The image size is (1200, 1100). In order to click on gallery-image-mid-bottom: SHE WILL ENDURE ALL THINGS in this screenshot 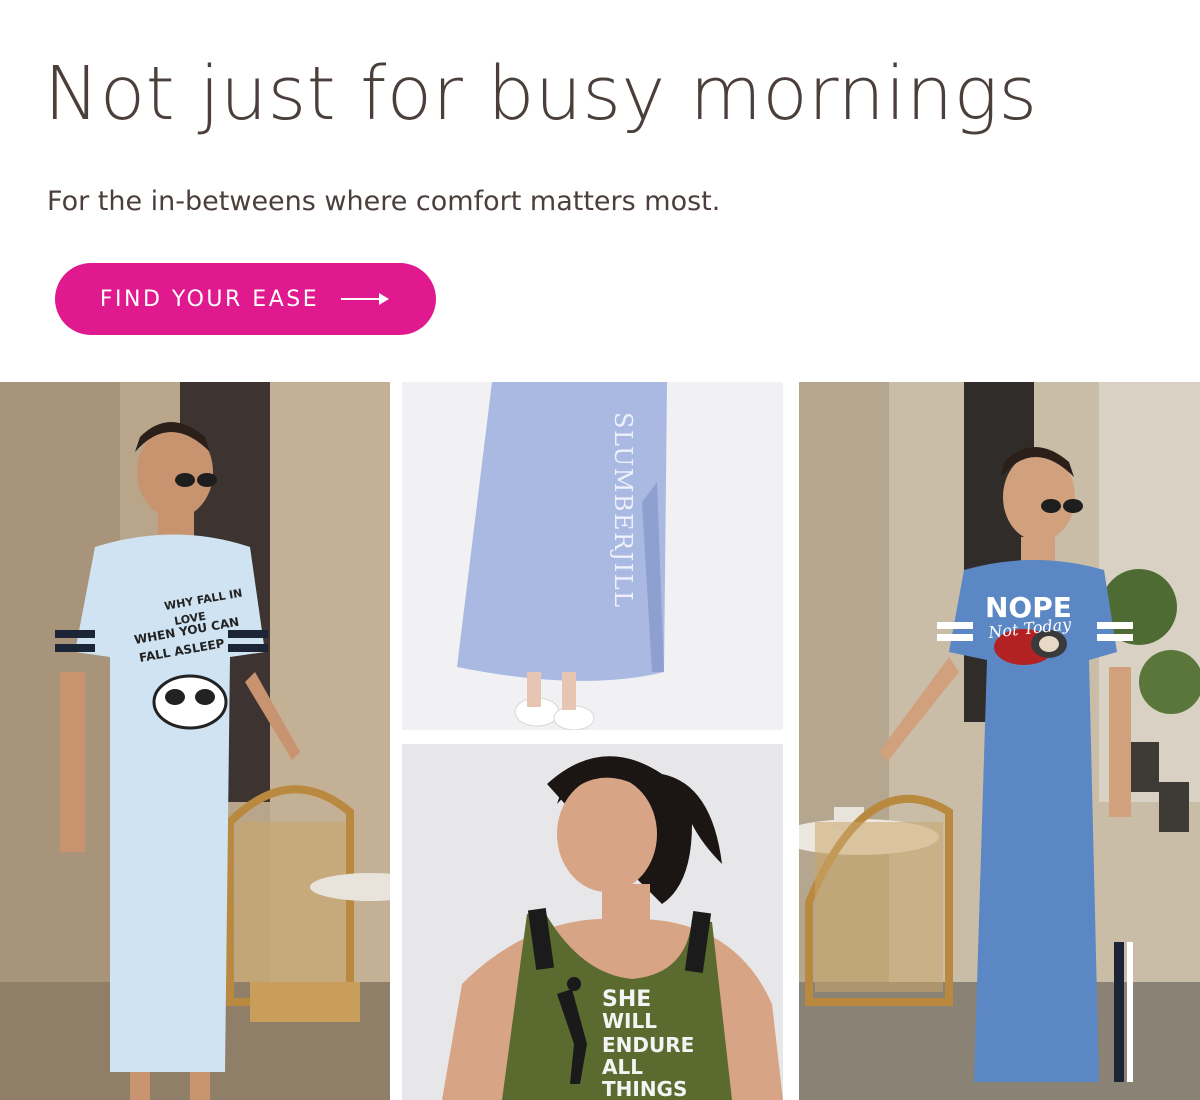, I will do `click(592, 922)`.